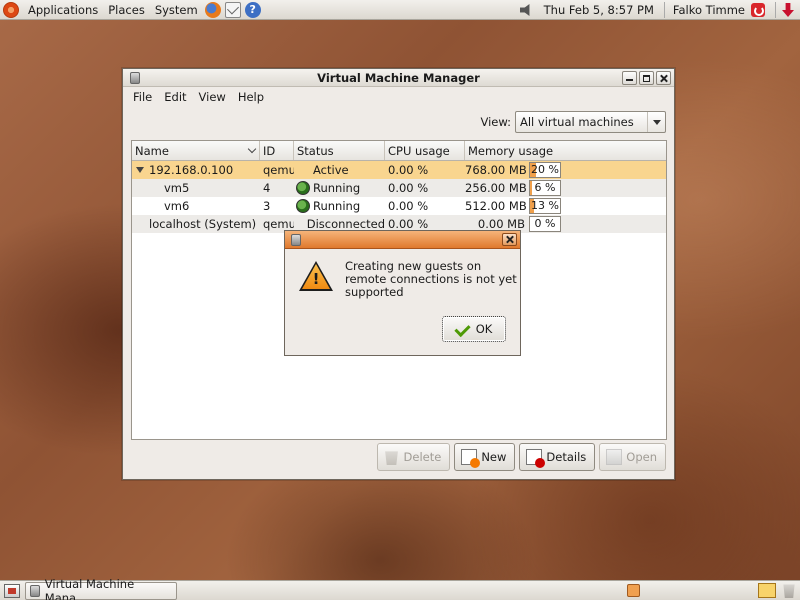 The height and width of the screenshot is (600, 800). I want to click on maximize-icon, so click(646, 78).